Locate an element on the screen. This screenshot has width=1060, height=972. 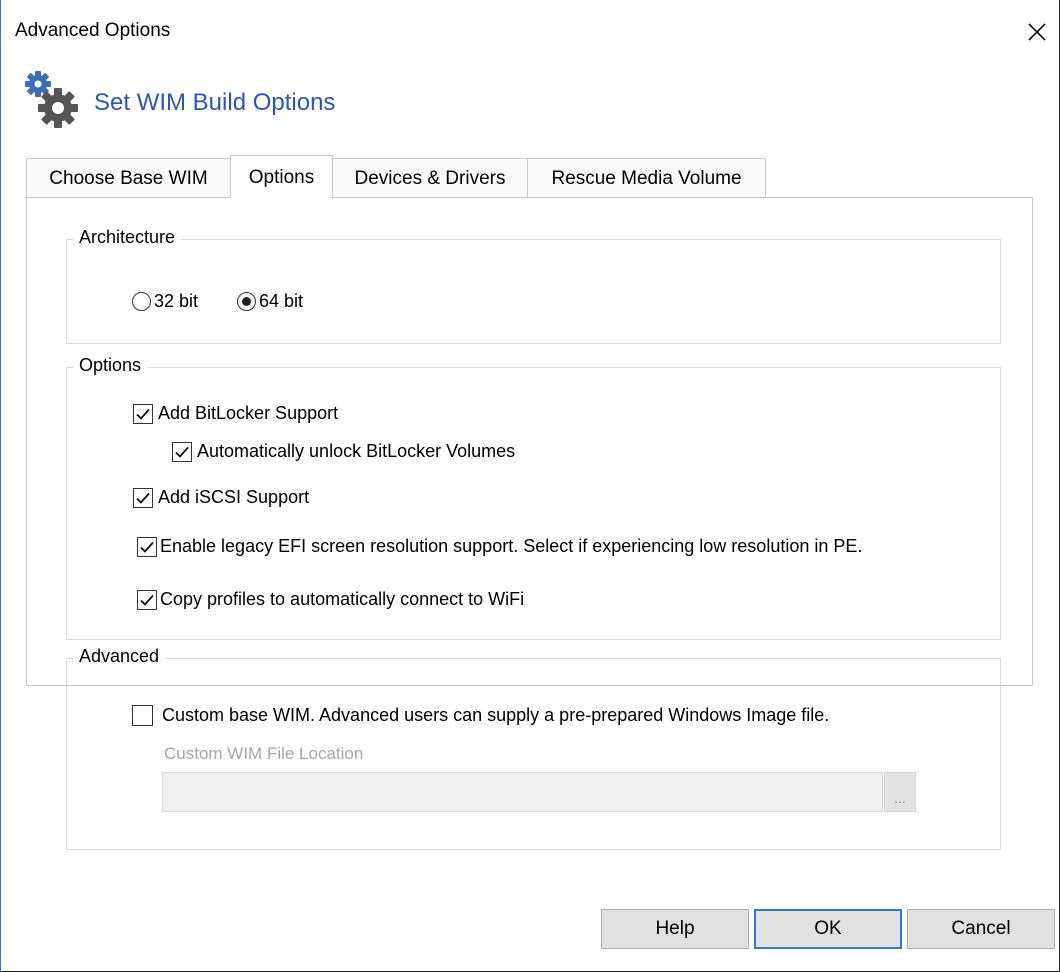
radio-64-bit-label: 64 bit is located at coordinates (281, 301).